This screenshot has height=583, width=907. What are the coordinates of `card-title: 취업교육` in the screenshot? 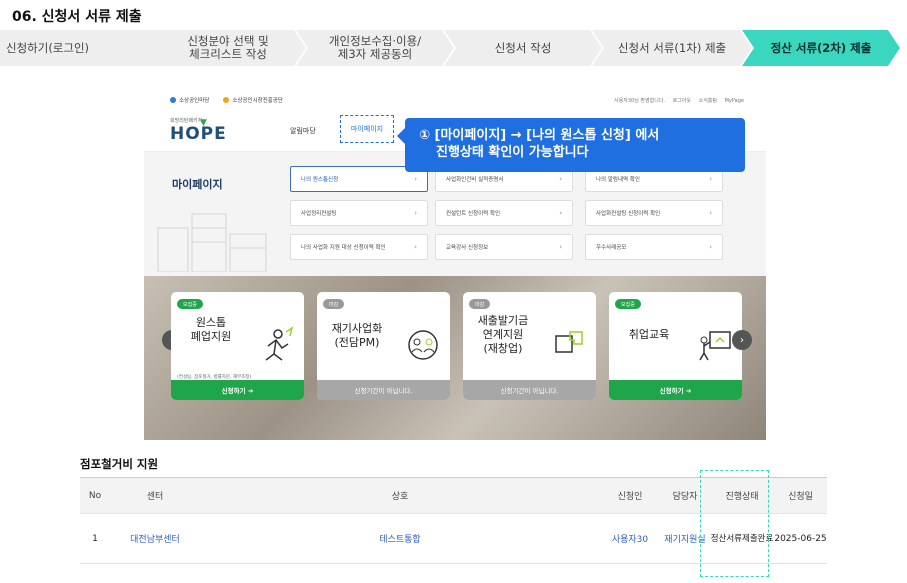 It's located at (649, 334).